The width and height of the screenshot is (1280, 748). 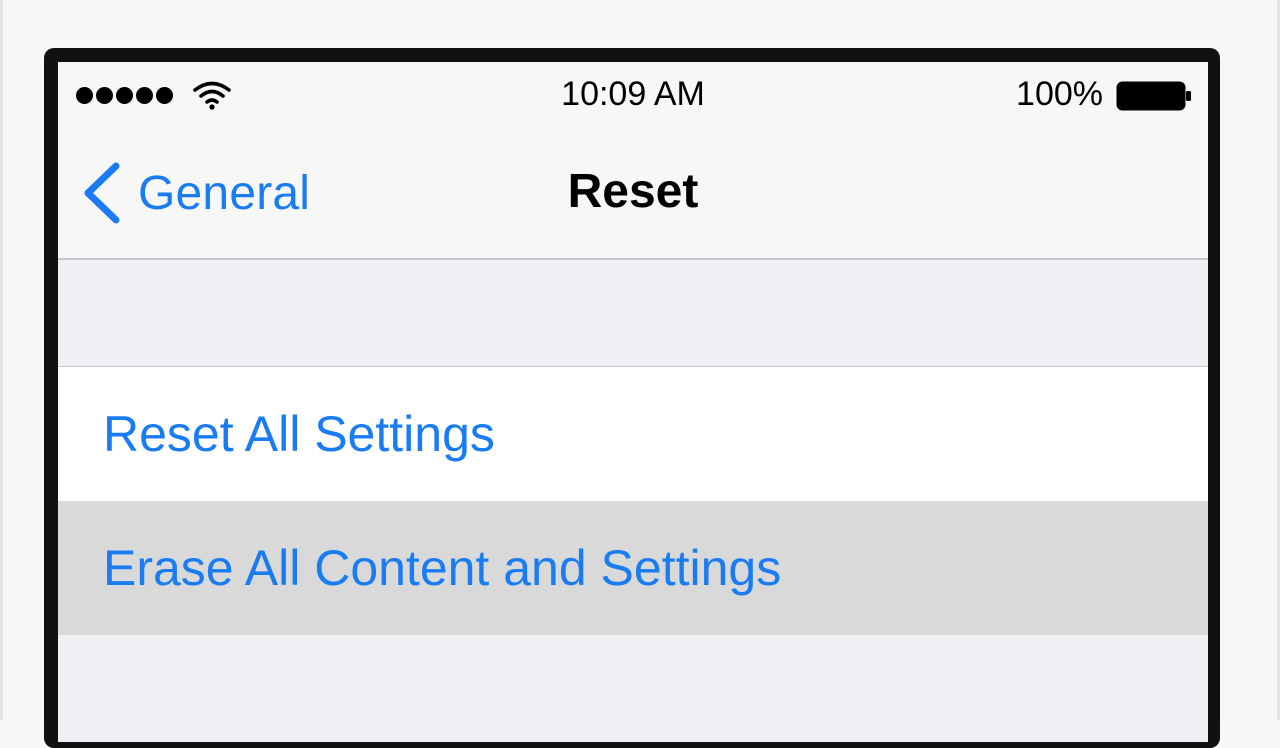 I want to click on battery-full-icon, so click(x=1153, y=96).